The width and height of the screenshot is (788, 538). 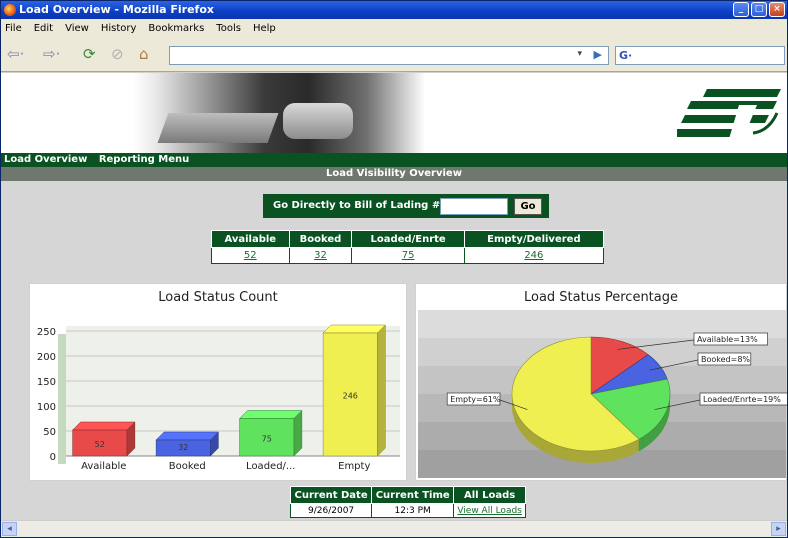 What do you see at coordinates (49, 432) in the screenshot?
I see `y-tick-label: 50` at bounding box center [49, 432].